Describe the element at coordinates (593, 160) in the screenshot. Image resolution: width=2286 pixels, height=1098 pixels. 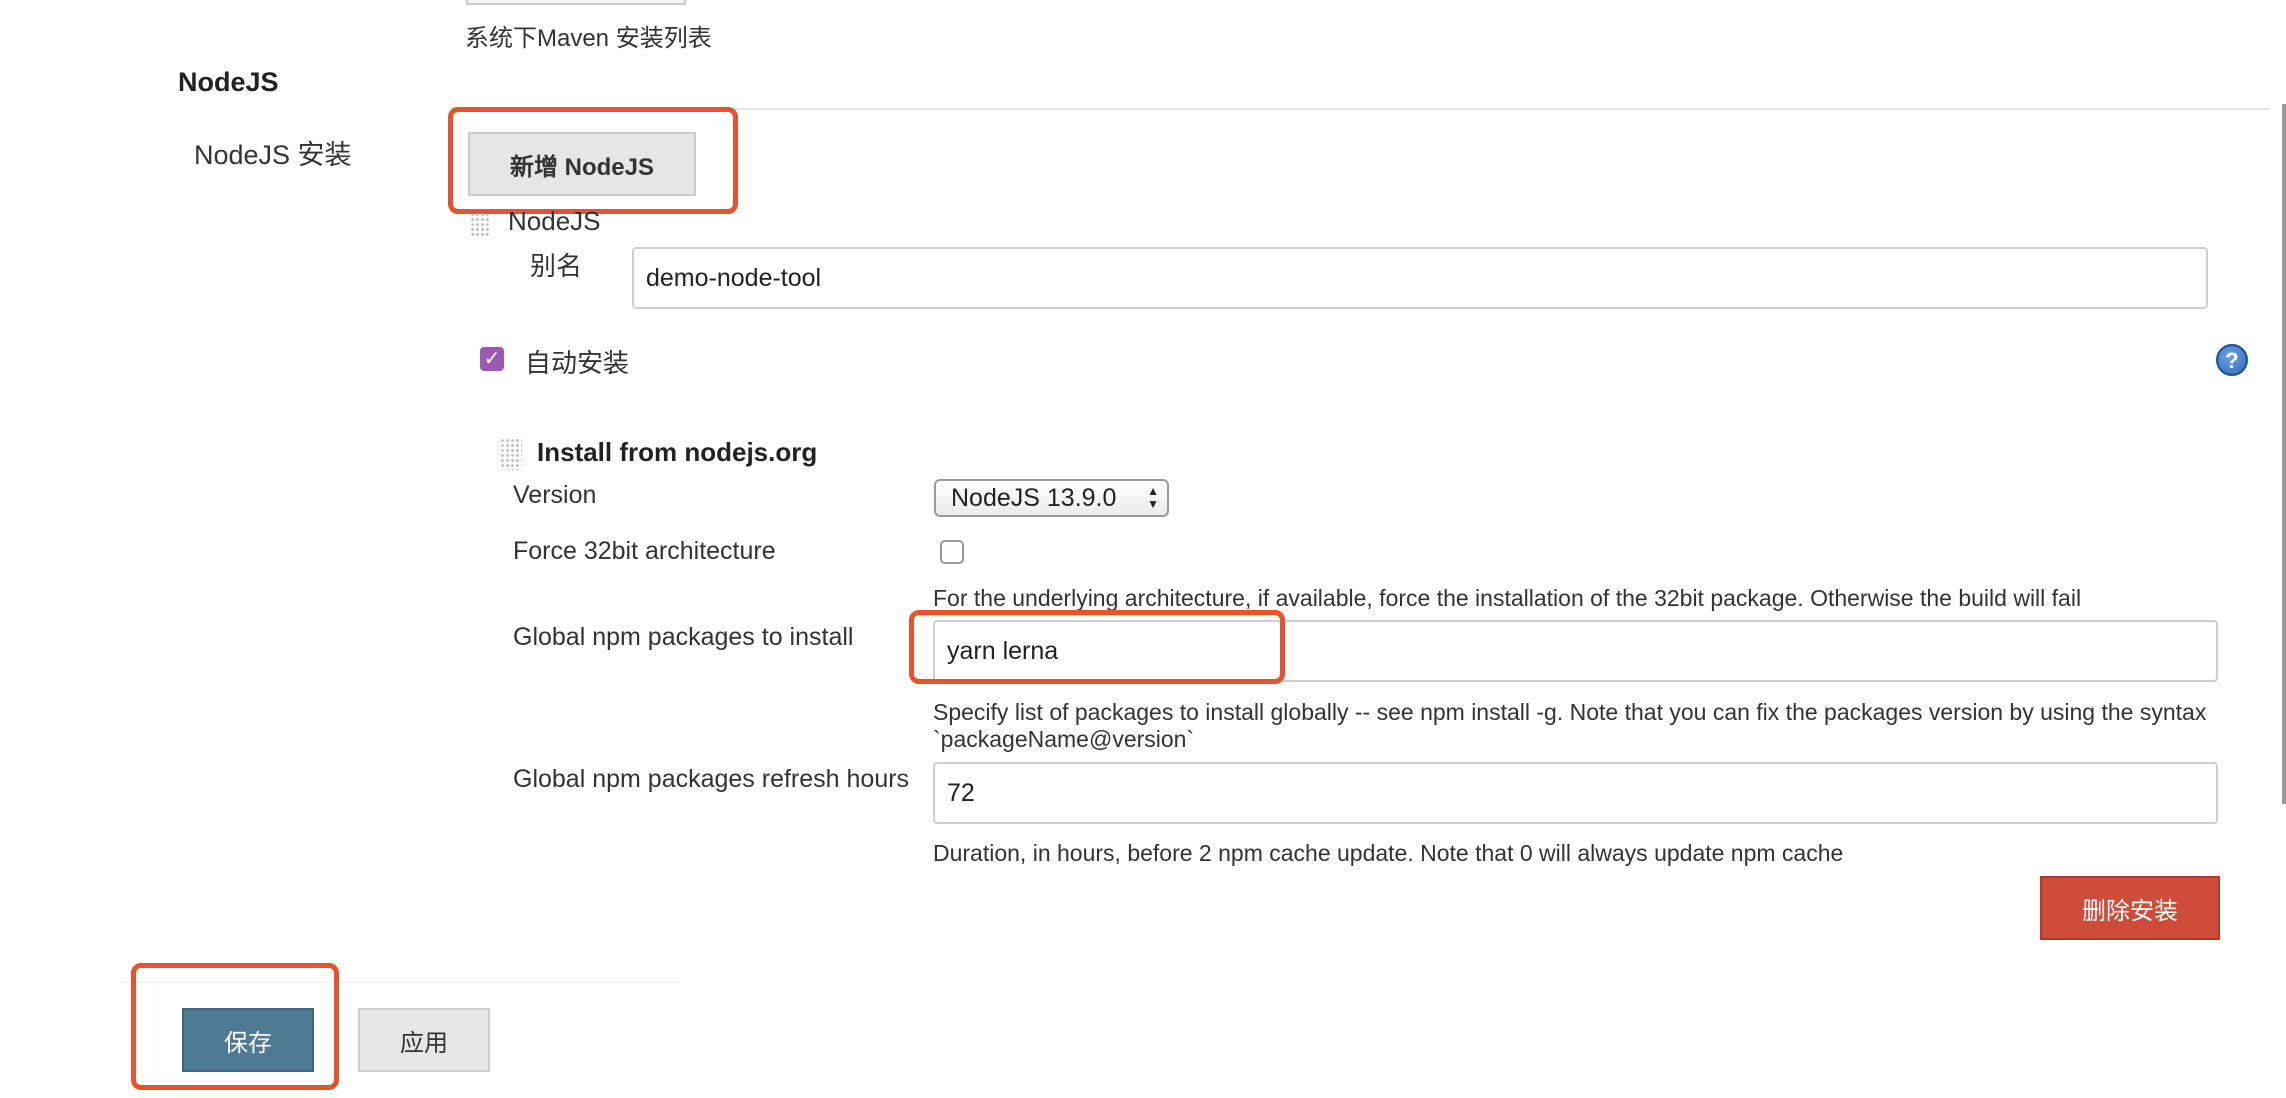
I see `highlight-add-nodejs` at that location.